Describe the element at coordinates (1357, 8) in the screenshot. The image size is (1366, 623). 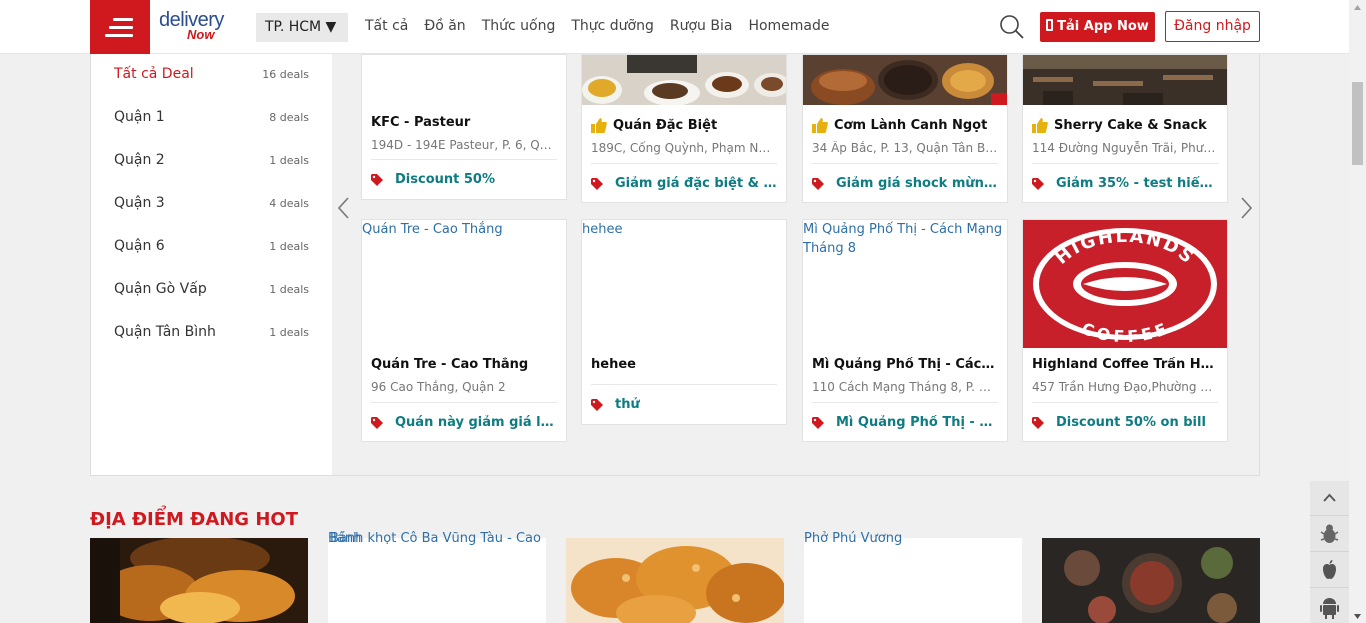
I see `scroll-up-arrow-icon` at that location.